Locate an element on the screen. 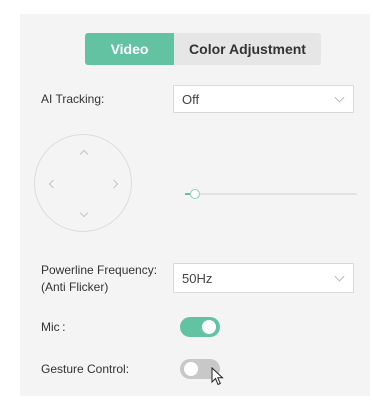 This screenshot has height=412, width=373. ai-tracking-select: Off is located at coordinates (263, 99).